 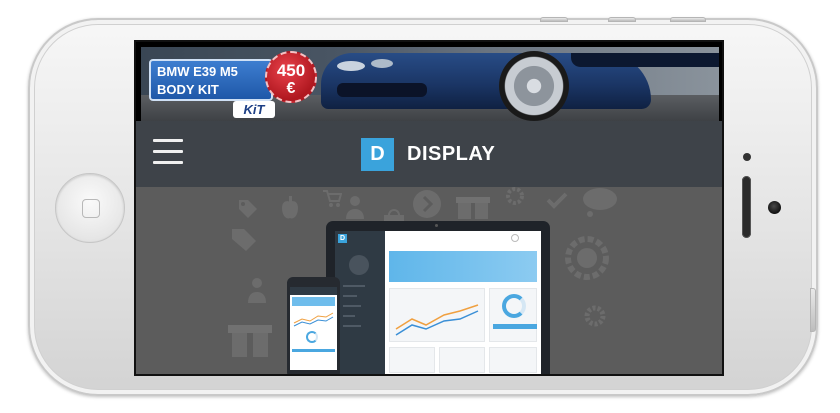 I want to click on home-button, so click(x=90, y=208).